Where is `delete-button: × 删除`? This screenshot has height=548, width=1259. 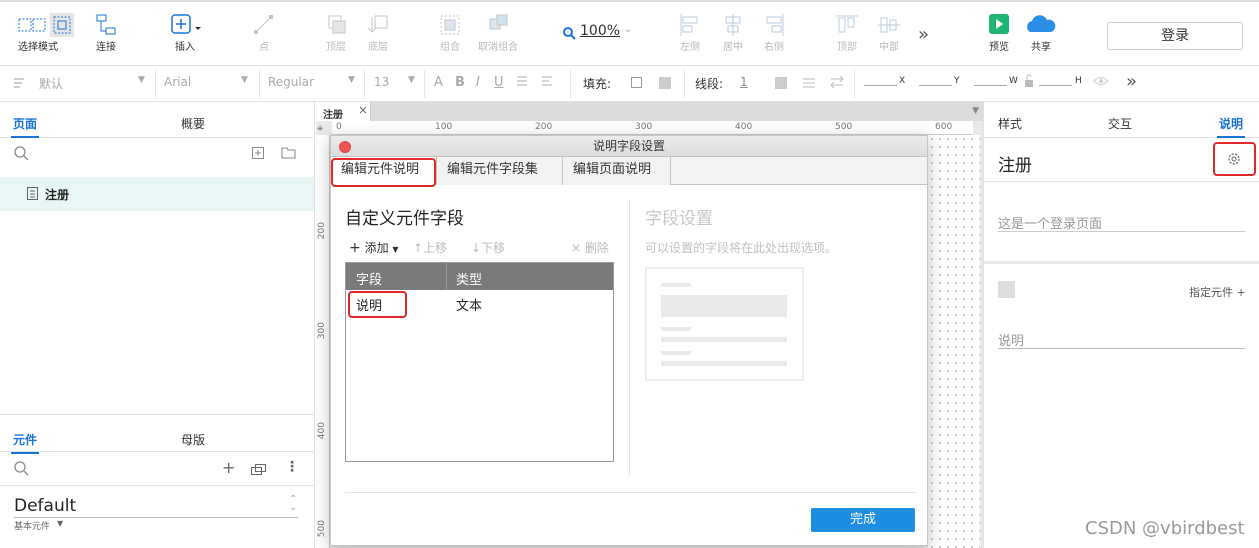
delete-button: × 删除 is located at coordinates (590, 247).